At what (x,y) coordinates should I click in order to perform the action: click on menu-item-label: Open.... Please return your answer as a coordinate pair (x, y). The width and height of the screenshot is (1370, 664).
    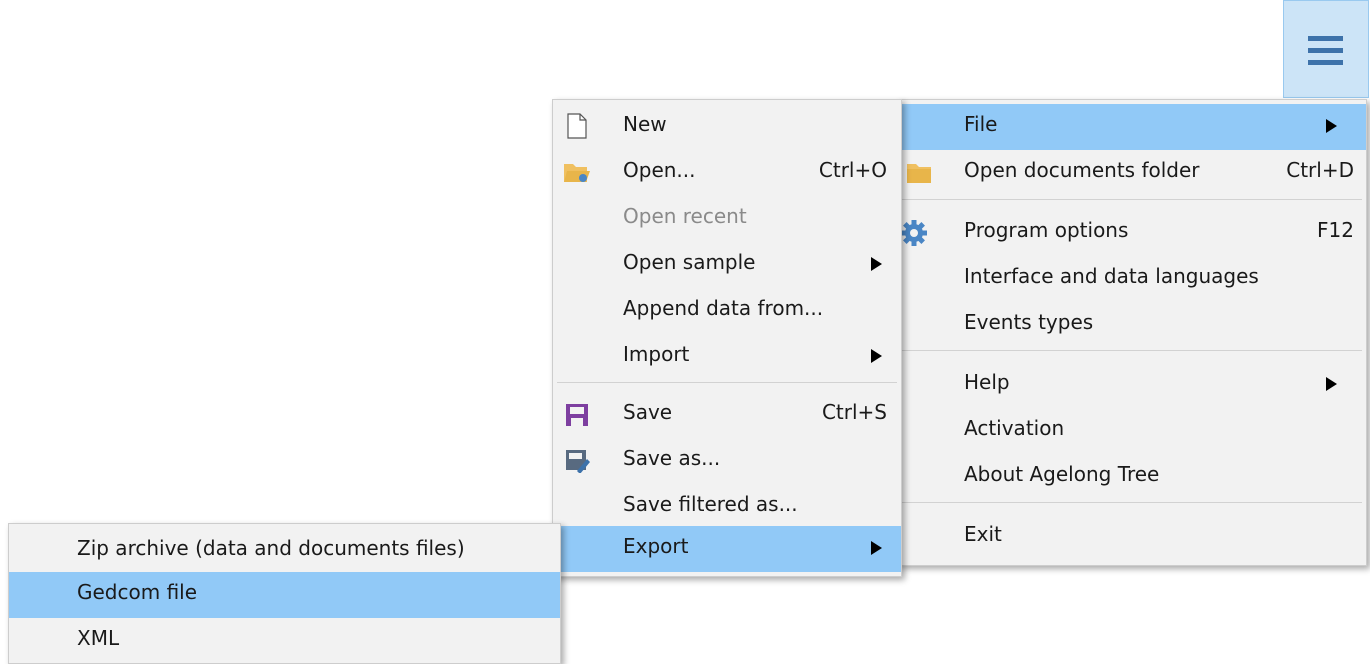
    Looking at the image, I should click on (659, 170).